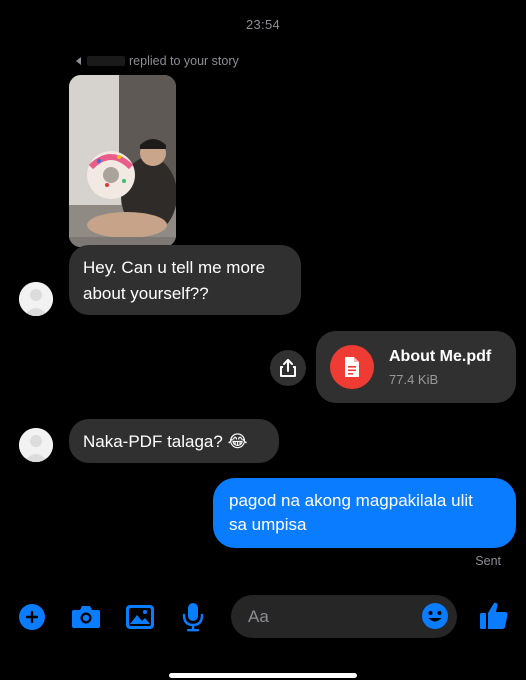 The image size is (526, 680). I want to click on story-thumbnail, so click(122, 161).